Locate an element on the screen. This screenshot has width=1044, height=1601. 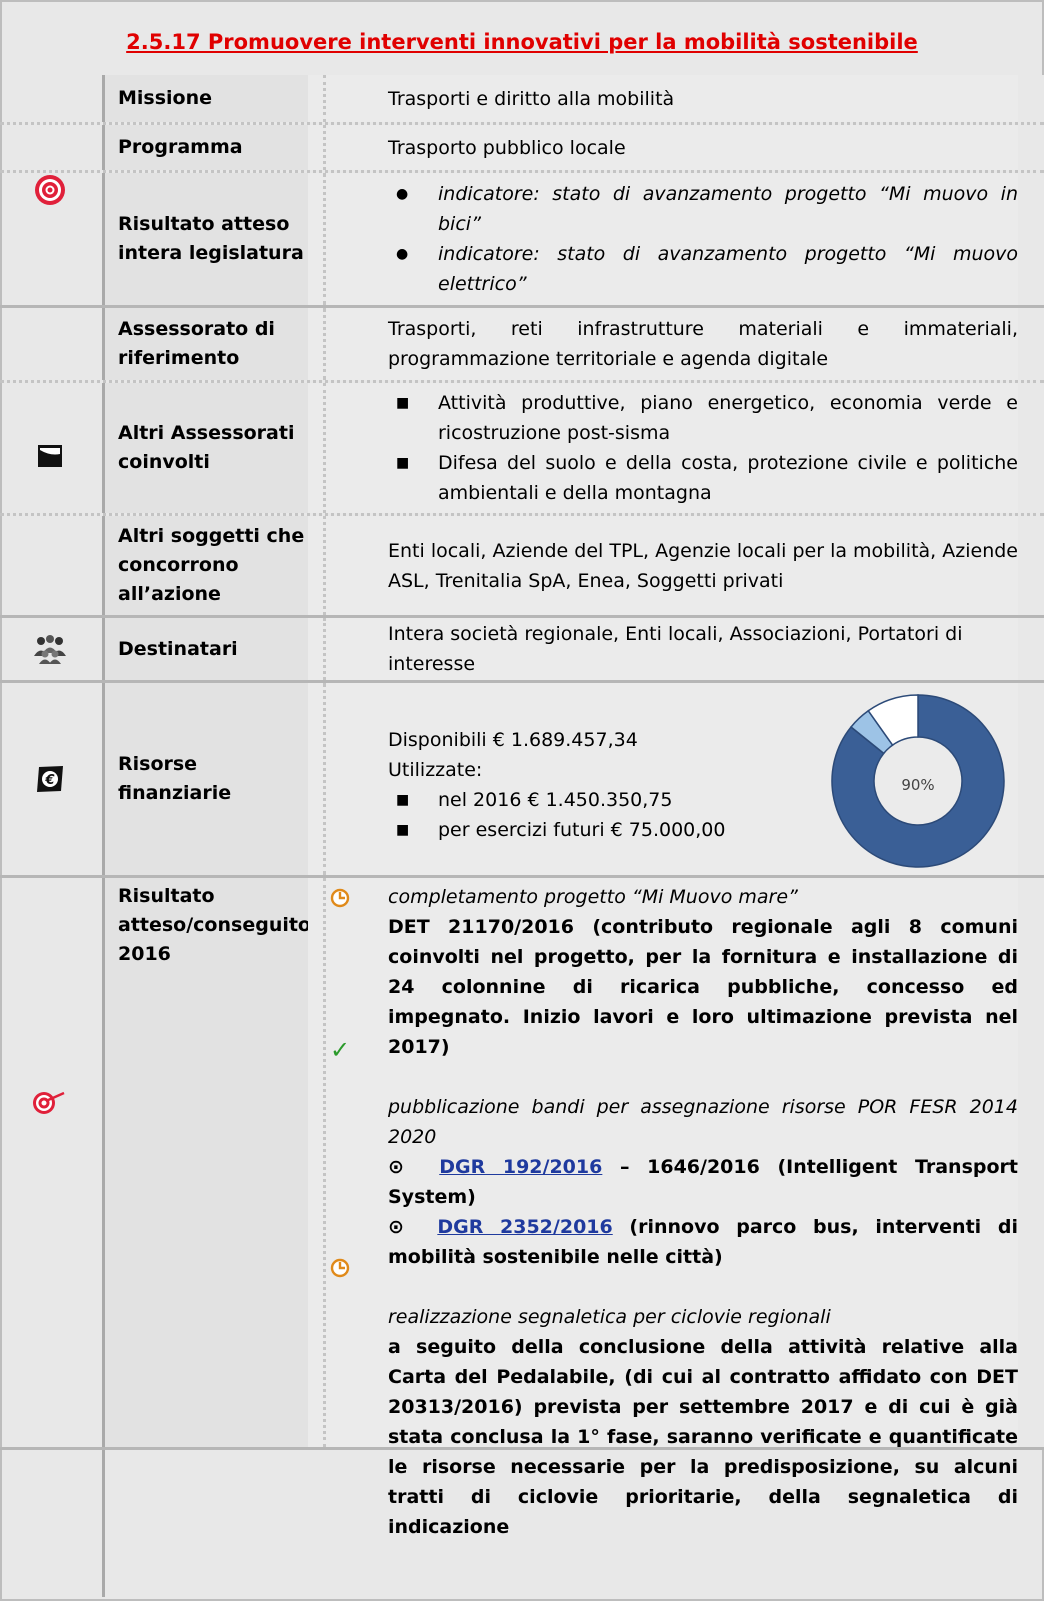
dgr-2352-link: DGR 2352/2016 is located at coordinates (524, 1227).